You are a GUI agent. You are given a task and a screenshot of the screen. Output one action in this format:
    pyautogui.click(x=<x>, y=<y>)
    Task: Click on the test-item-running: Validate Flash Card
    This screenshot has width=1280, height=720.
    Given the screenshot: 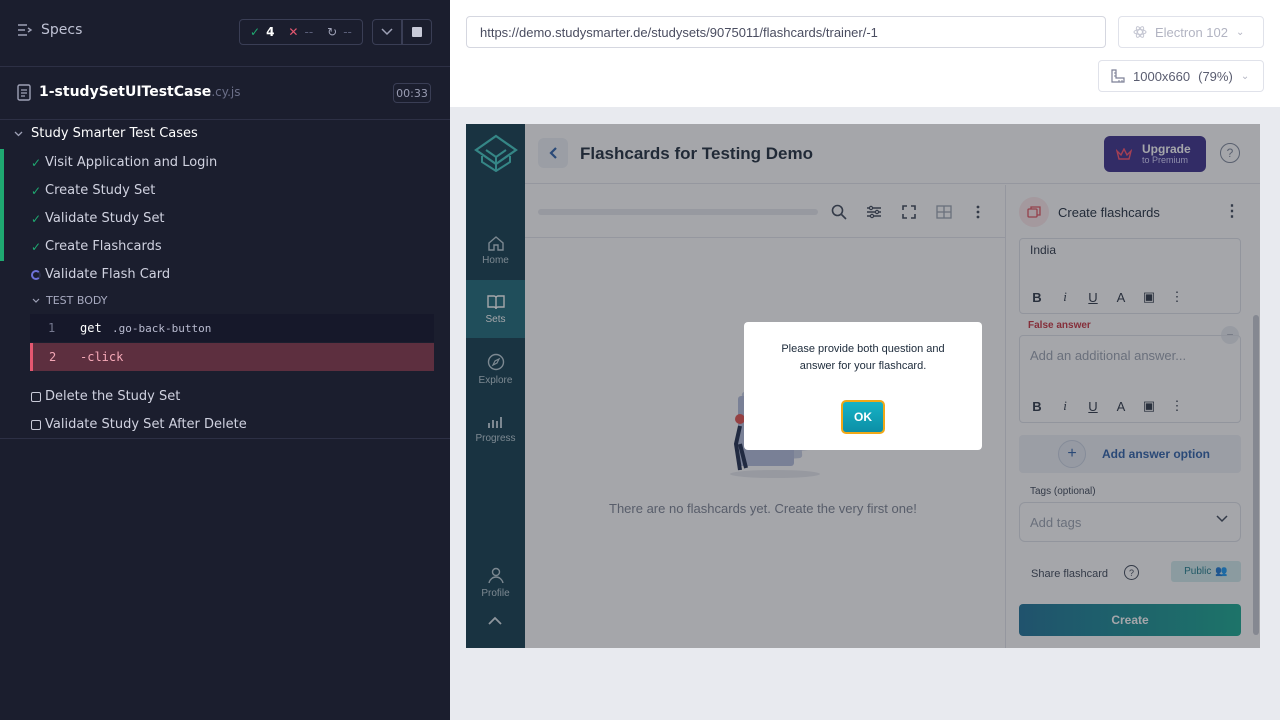 What is the action you would take?
    pyautogui.click(x=225, y=275)
    